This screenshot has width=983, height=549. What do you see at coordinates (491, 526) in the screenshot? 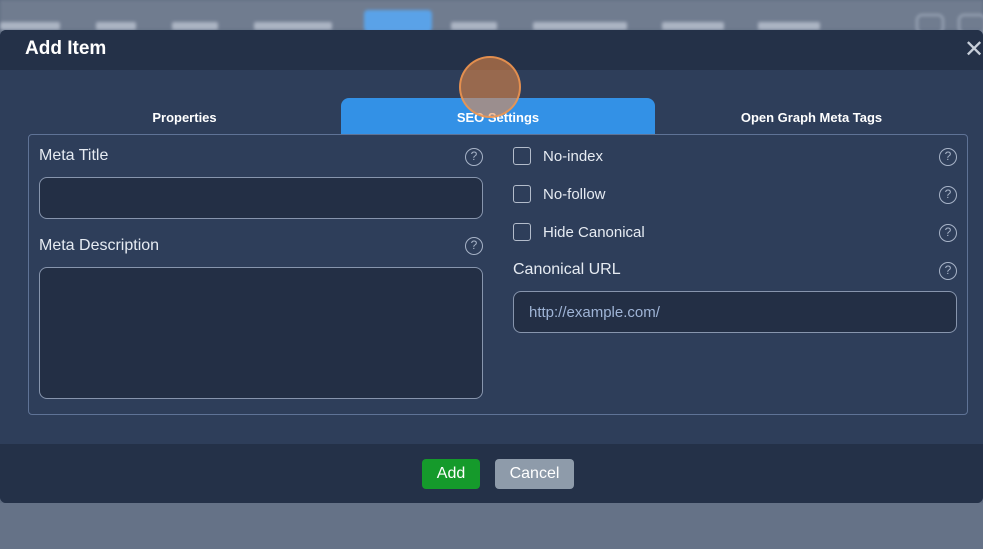
I see `background-content` at bounding box center [491, 526].